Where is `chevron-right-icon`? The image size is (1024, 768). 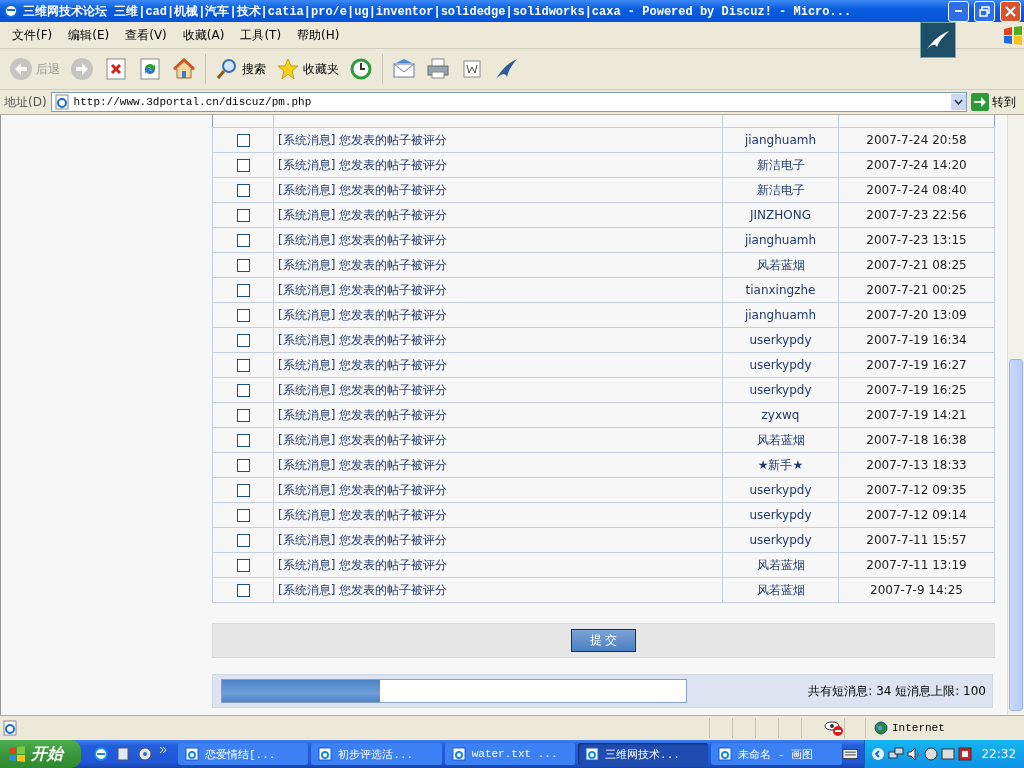
chevron-right-icon is located at coordinates (163, 750).